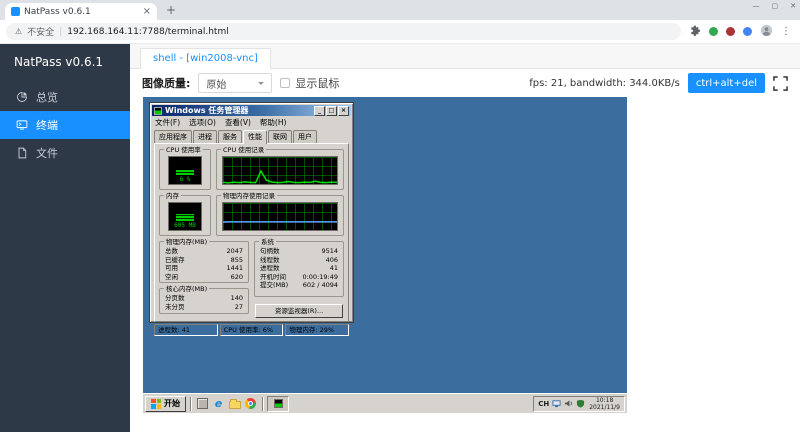  I want to click on menu-view: 查看(V), so click(238, 122).